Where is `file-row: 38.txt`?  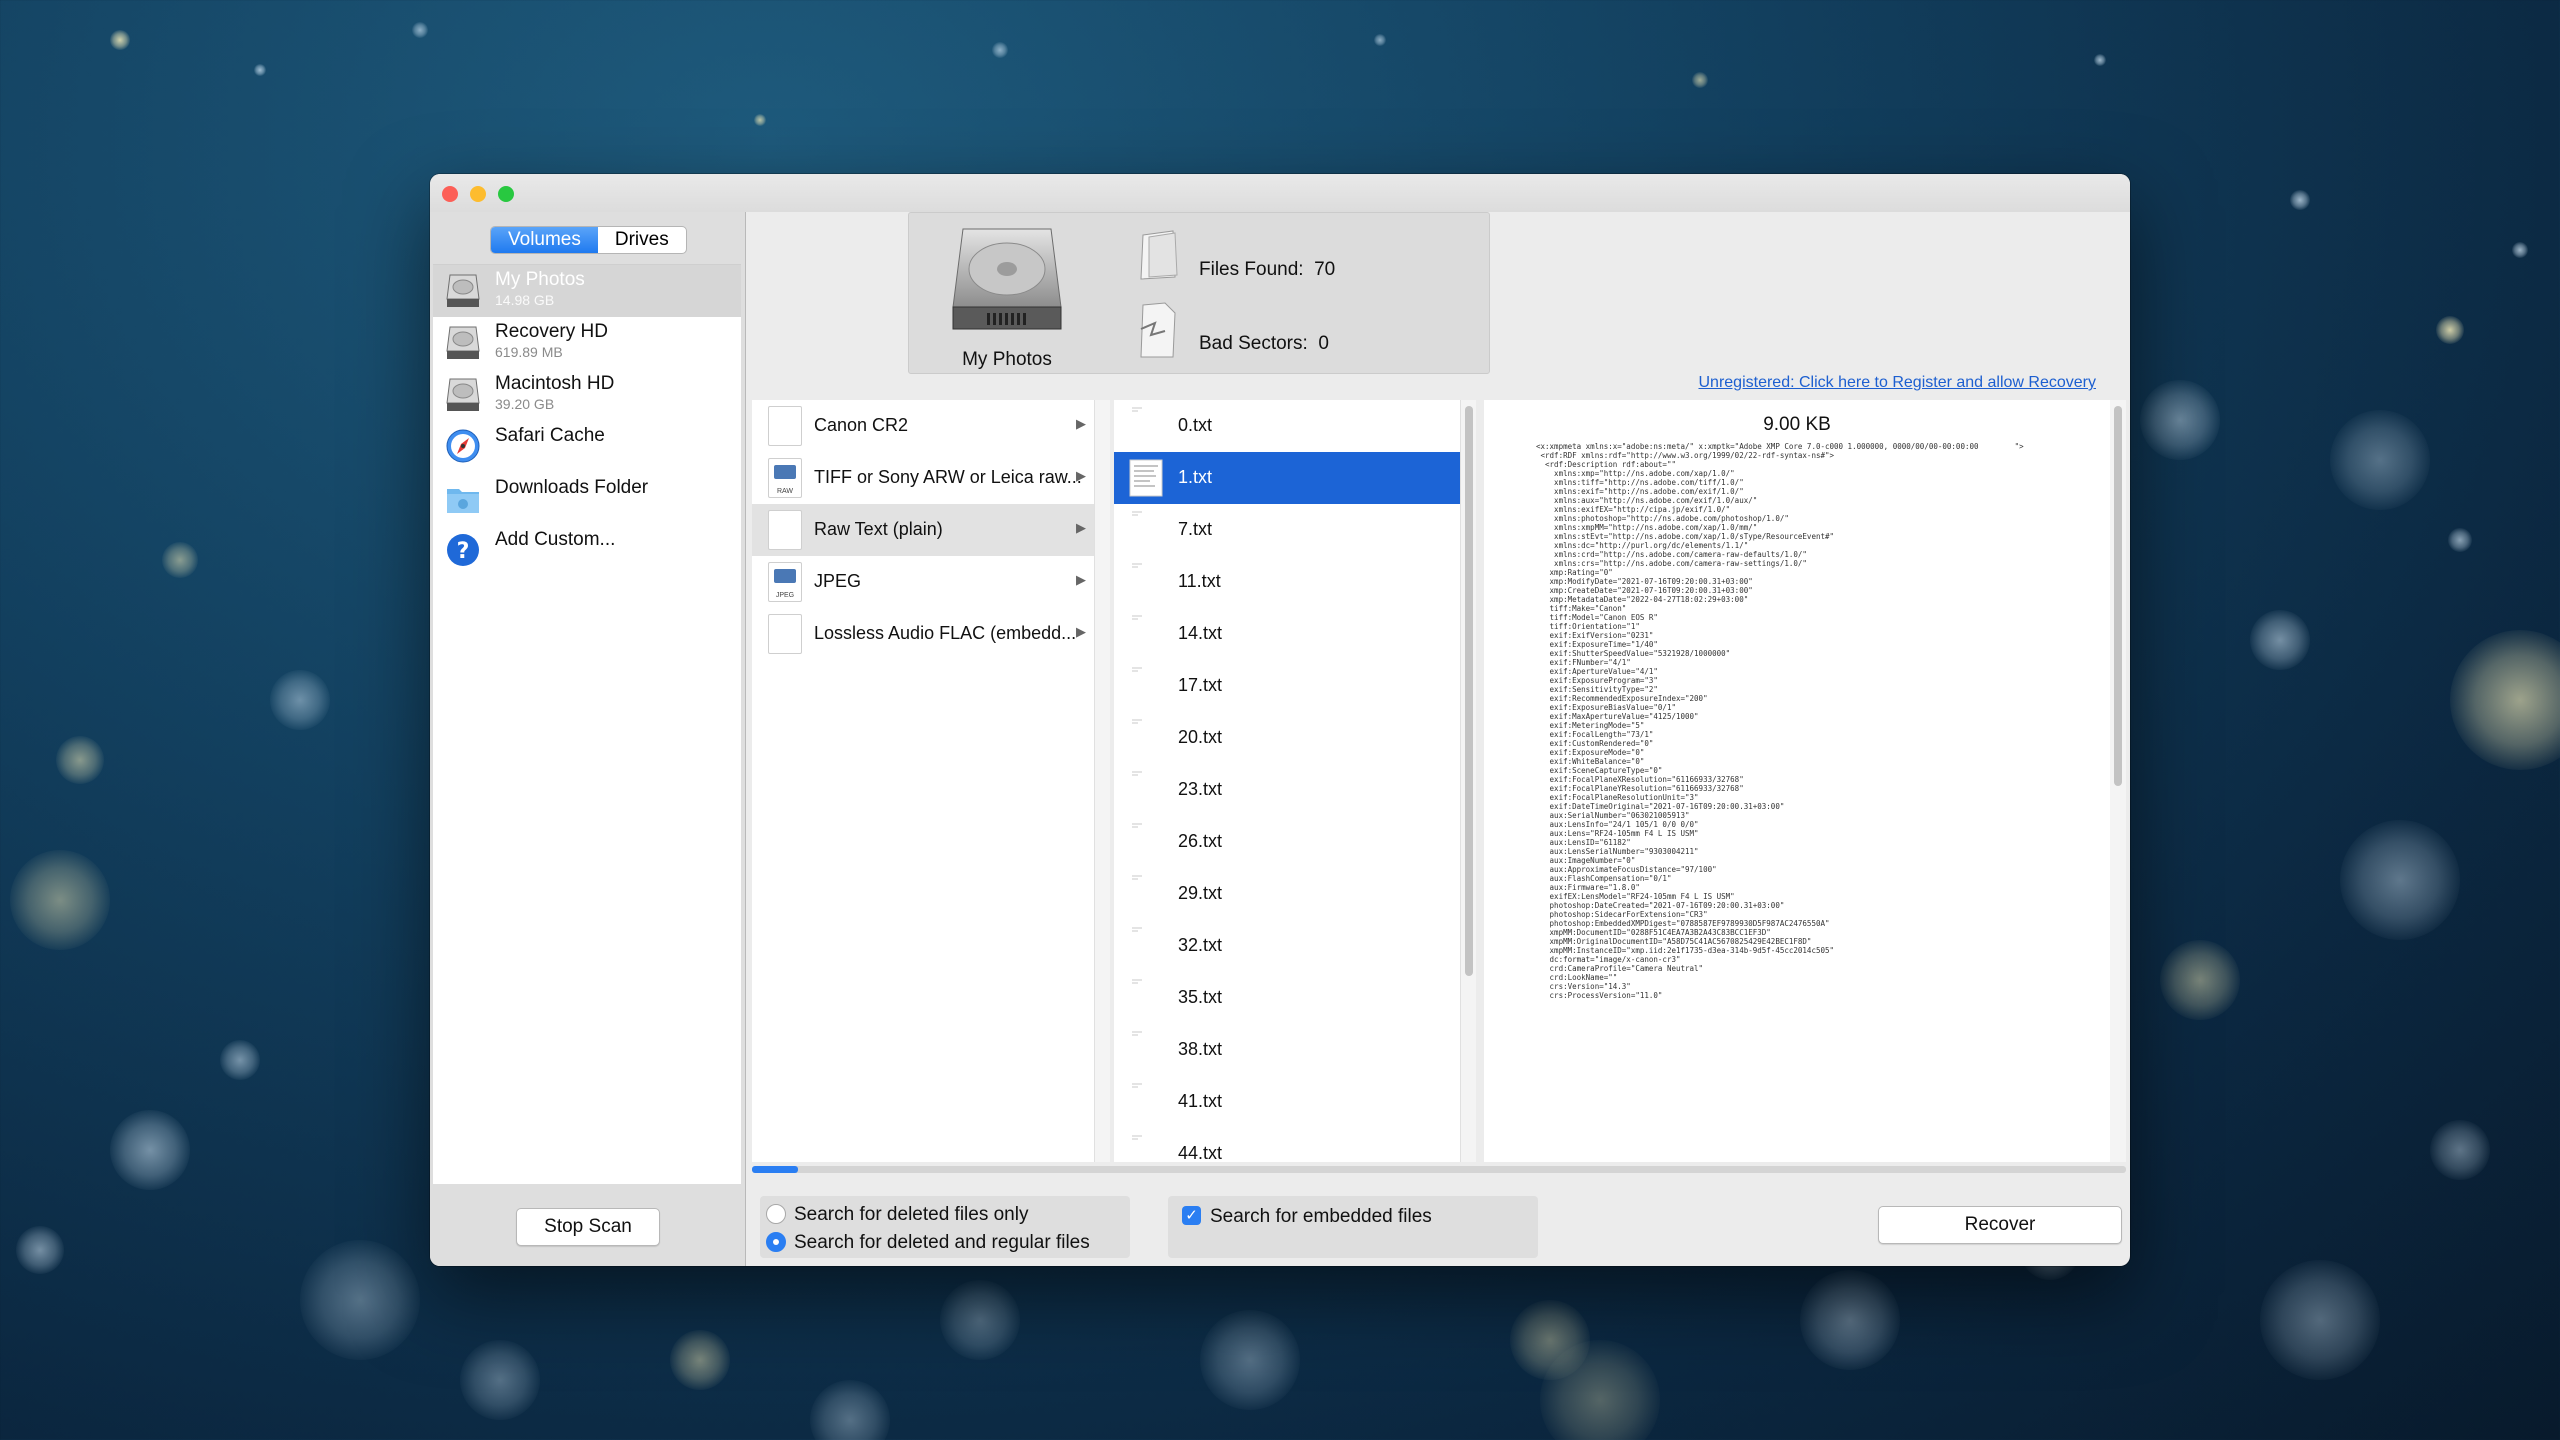
file-row: 38.txt is located at coordinates (1287, 1050).